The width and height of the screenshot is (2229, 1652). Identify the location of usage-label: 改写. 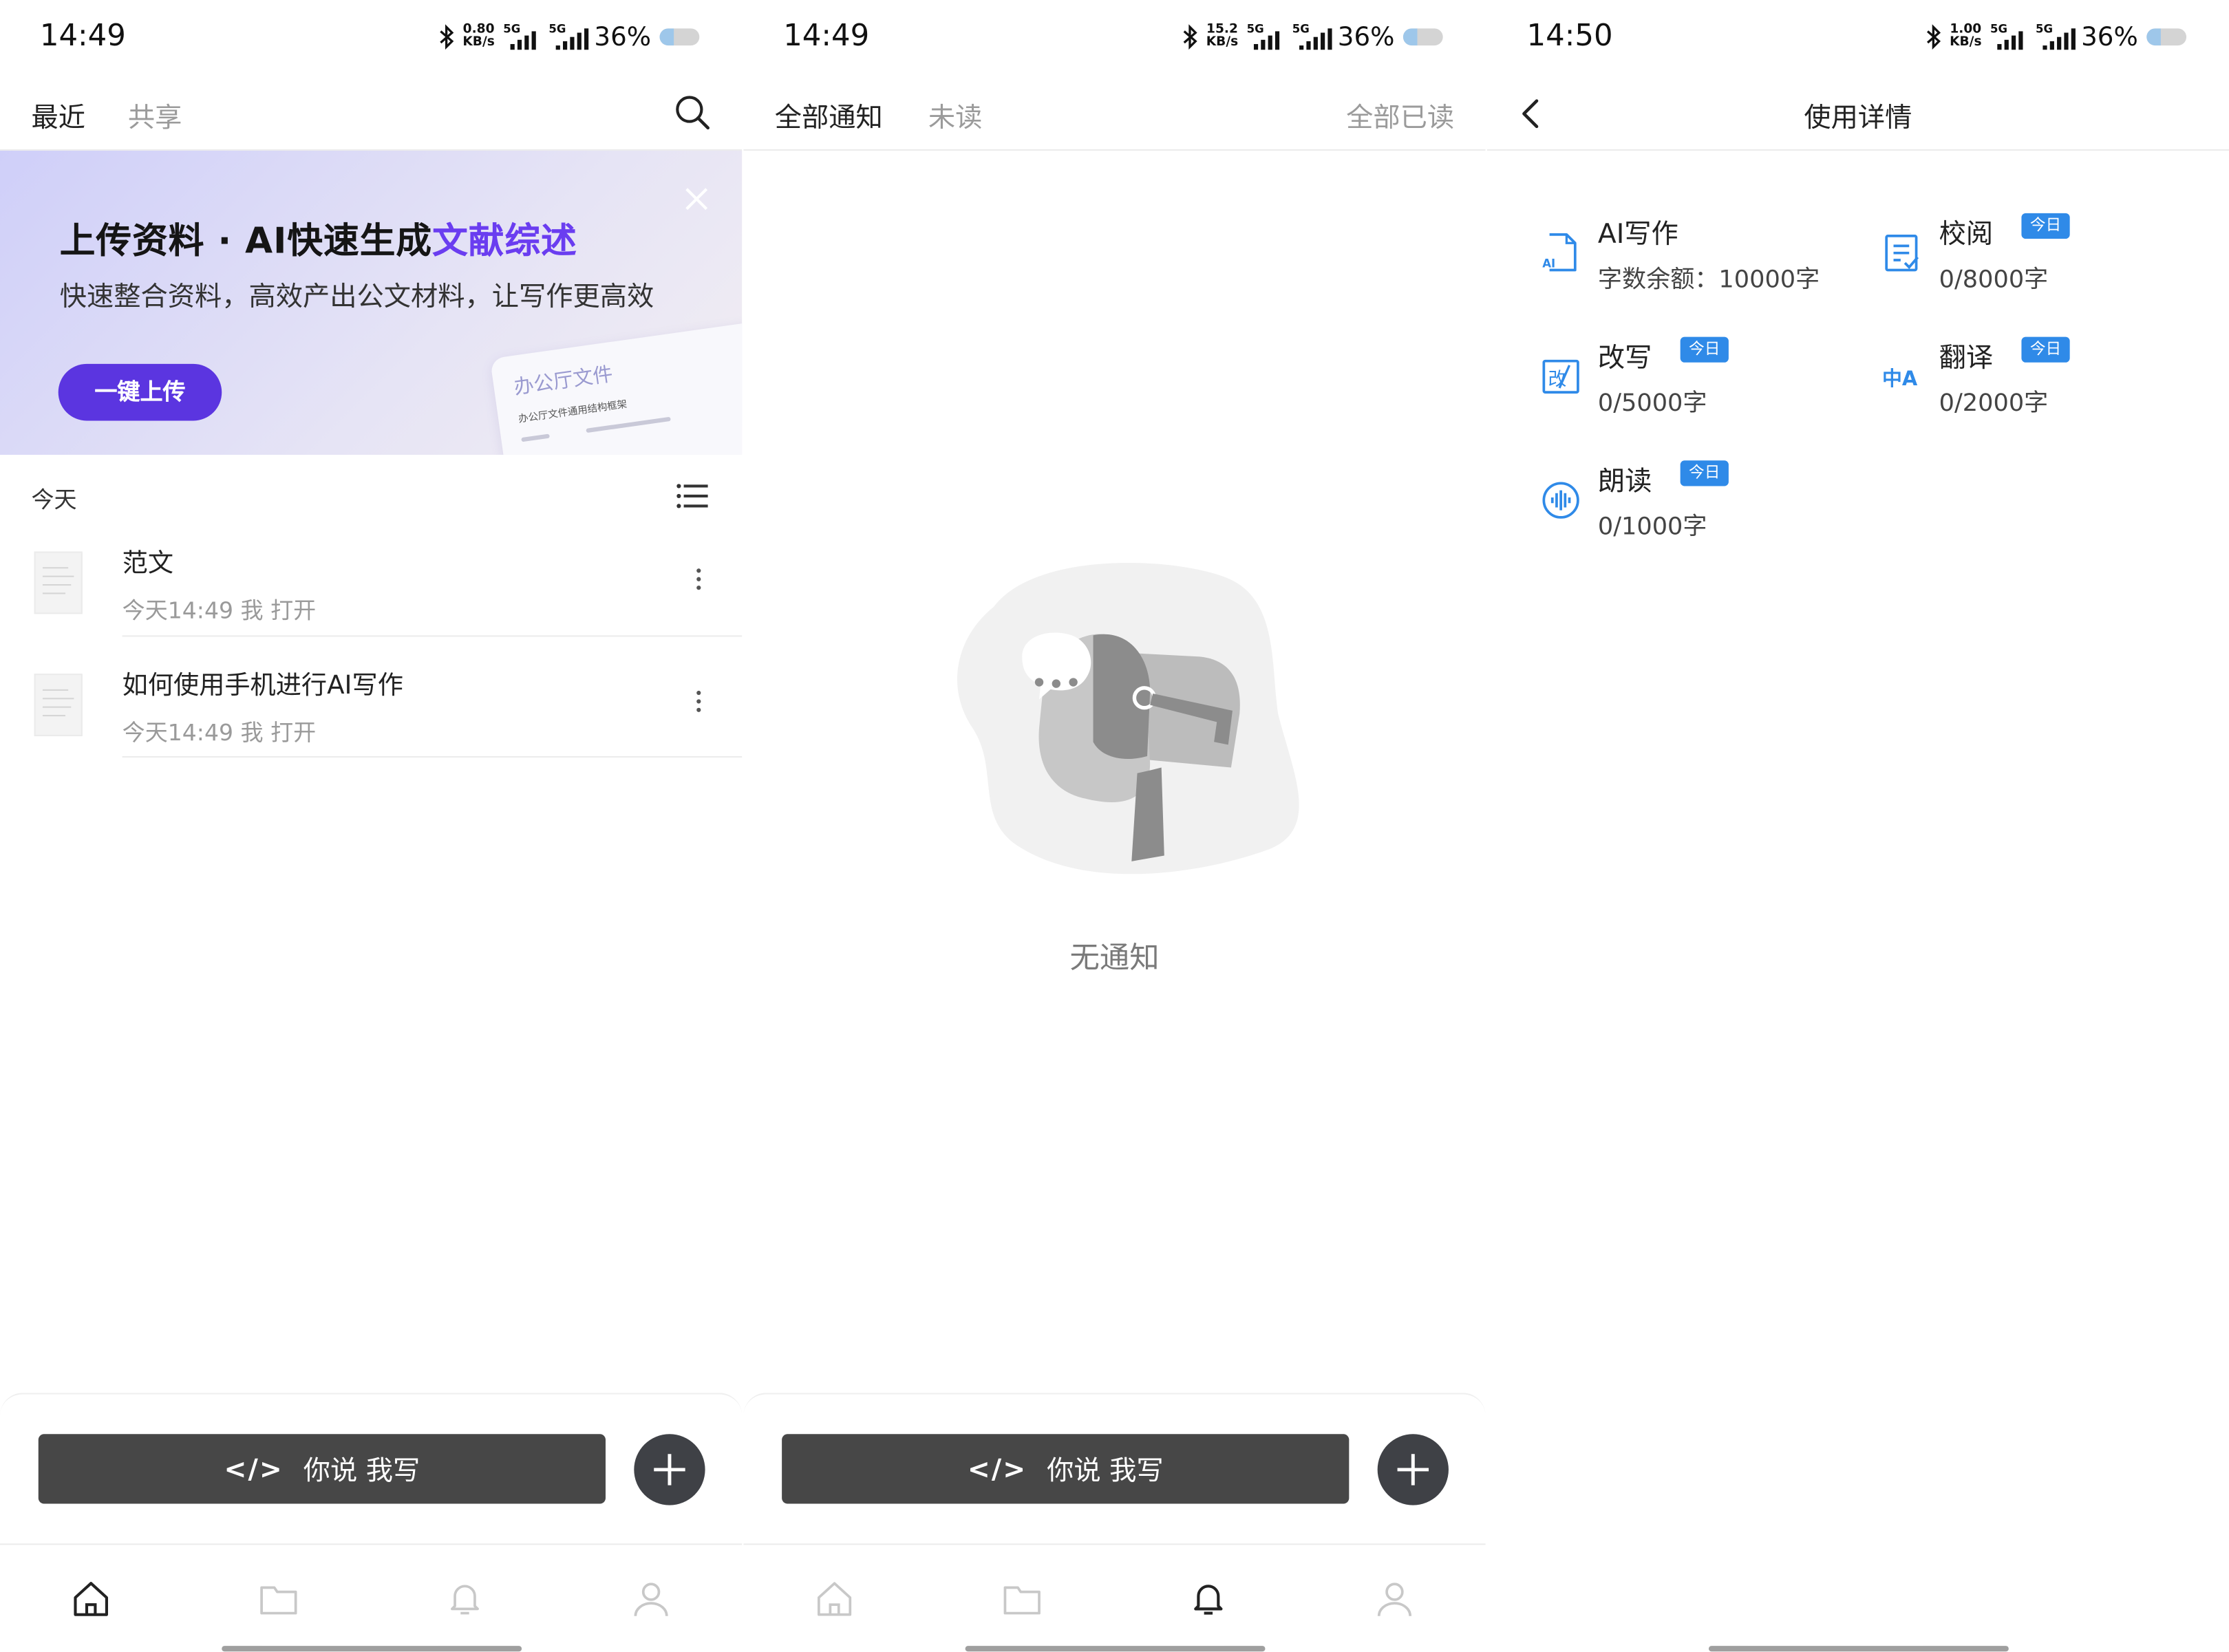
(1624, 358).